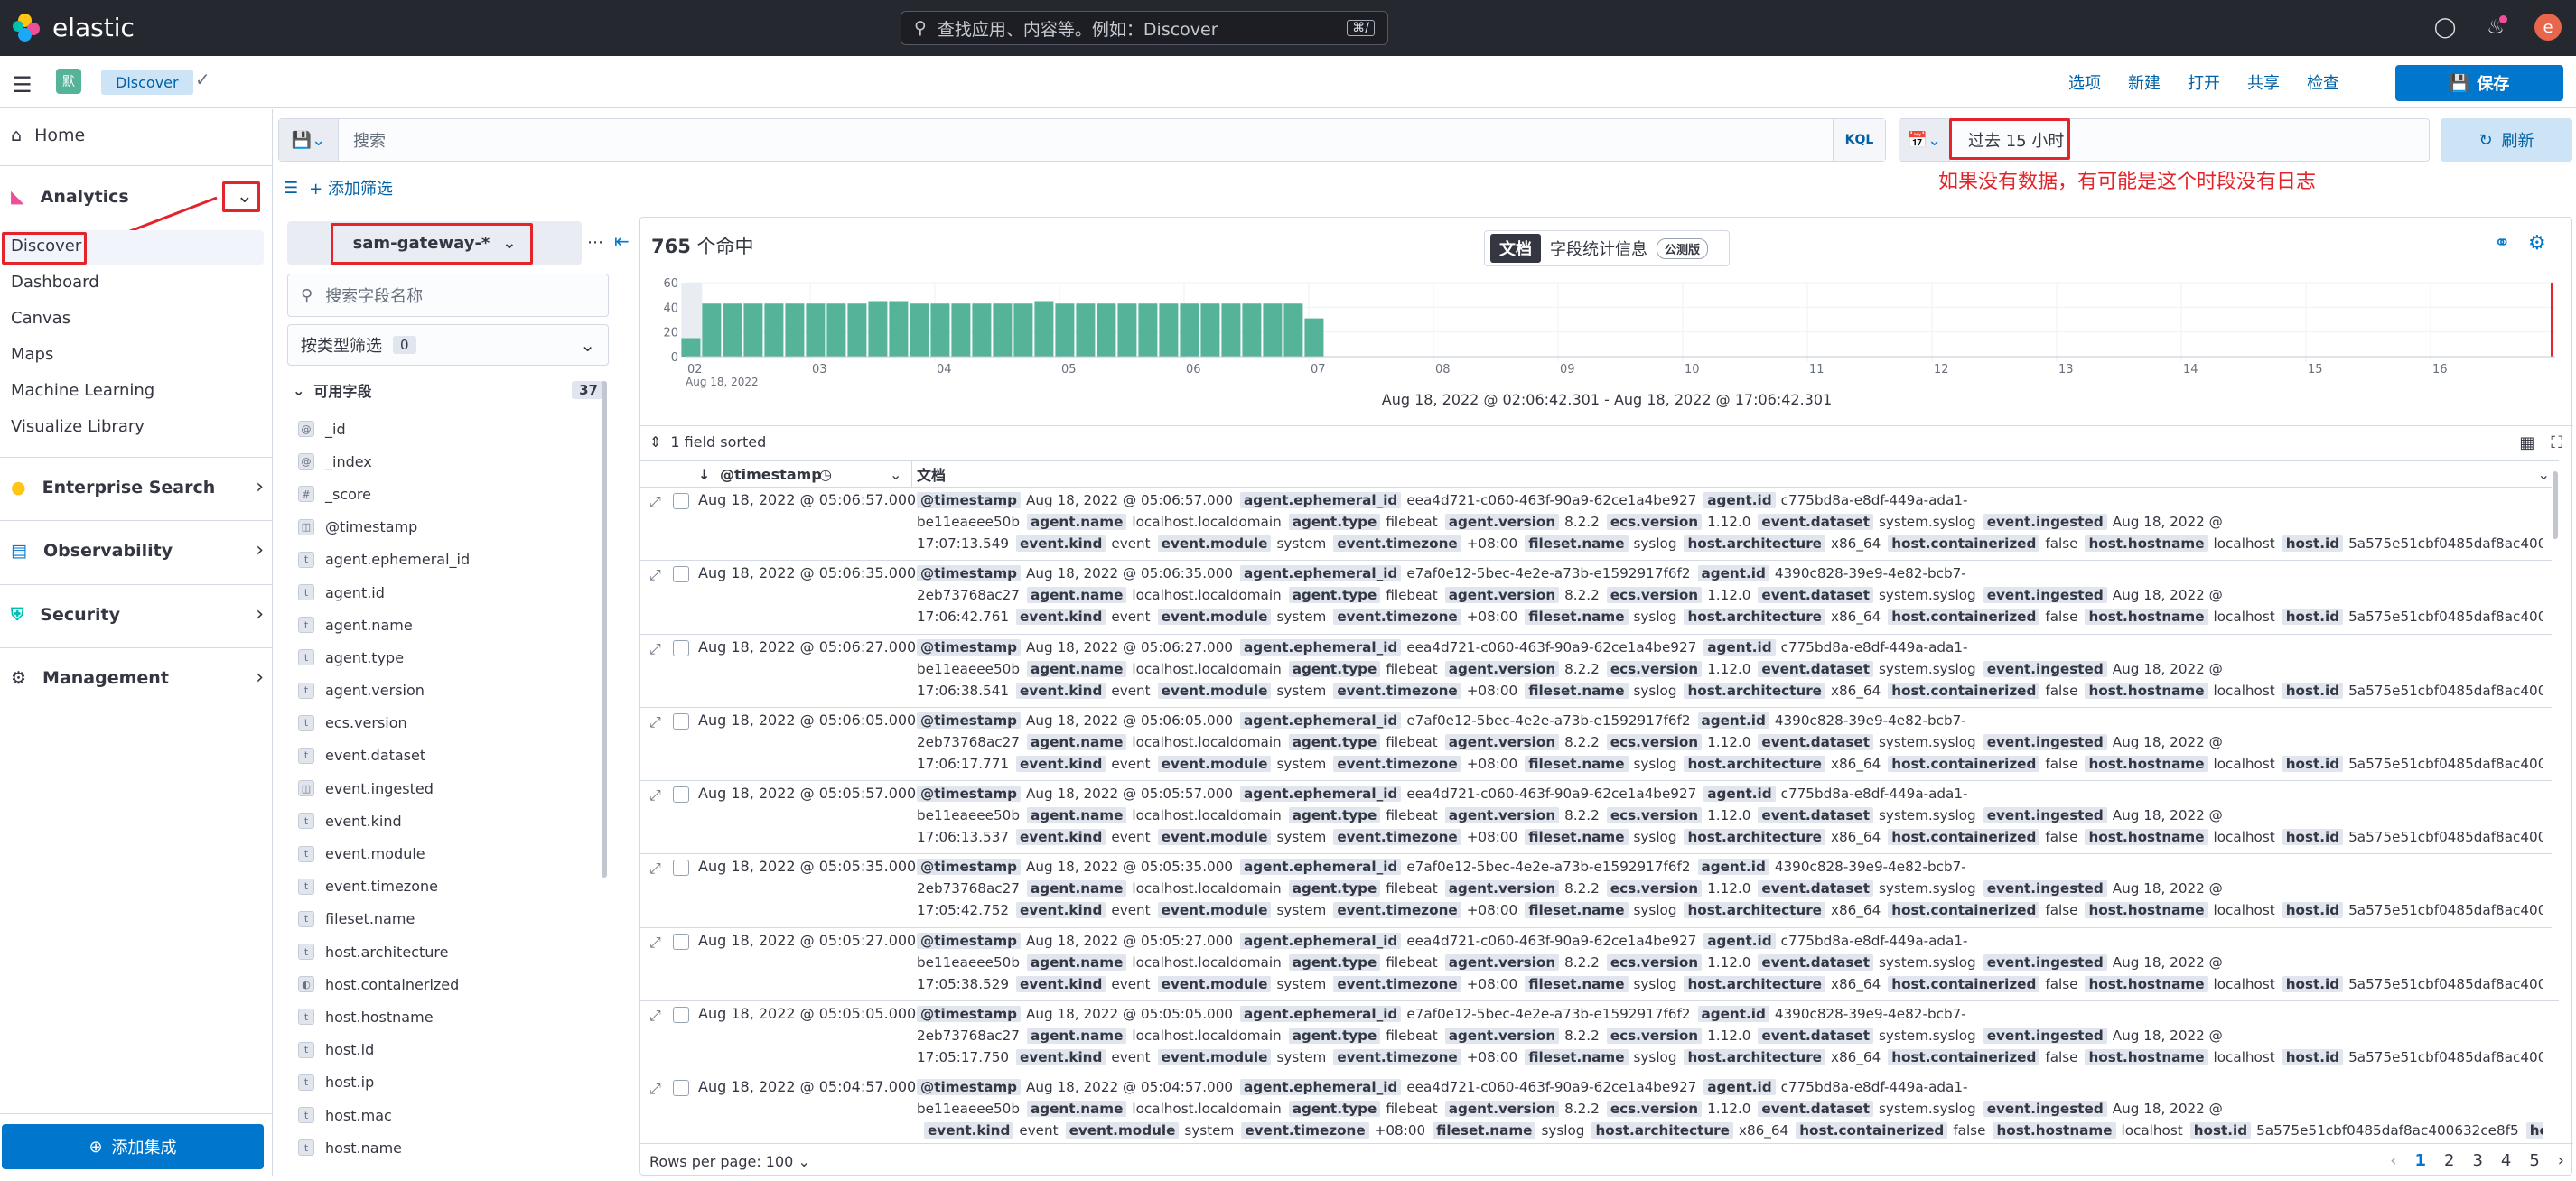 Image resolution: width=2576 pixels, height=1181 pixels. Describe the element at coordinates (2323, 82) in the screenshot. I see `inspect-link: 检查` at that location.